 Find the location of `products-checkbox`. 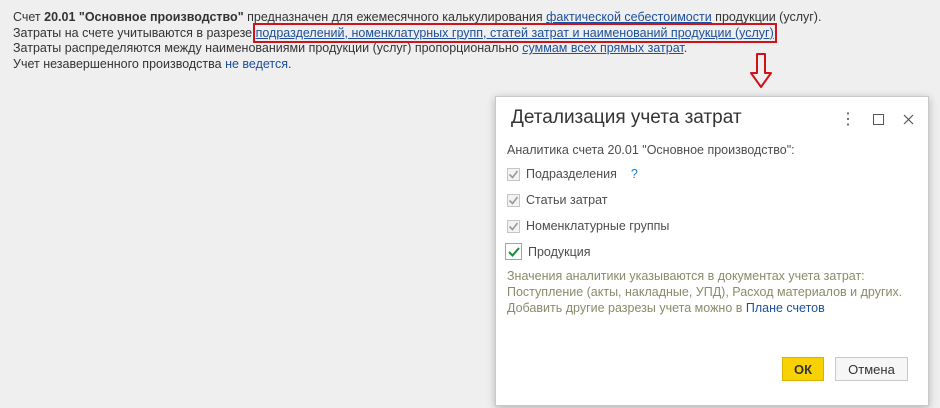

products-checkbox is located at coordinates (513, 251).